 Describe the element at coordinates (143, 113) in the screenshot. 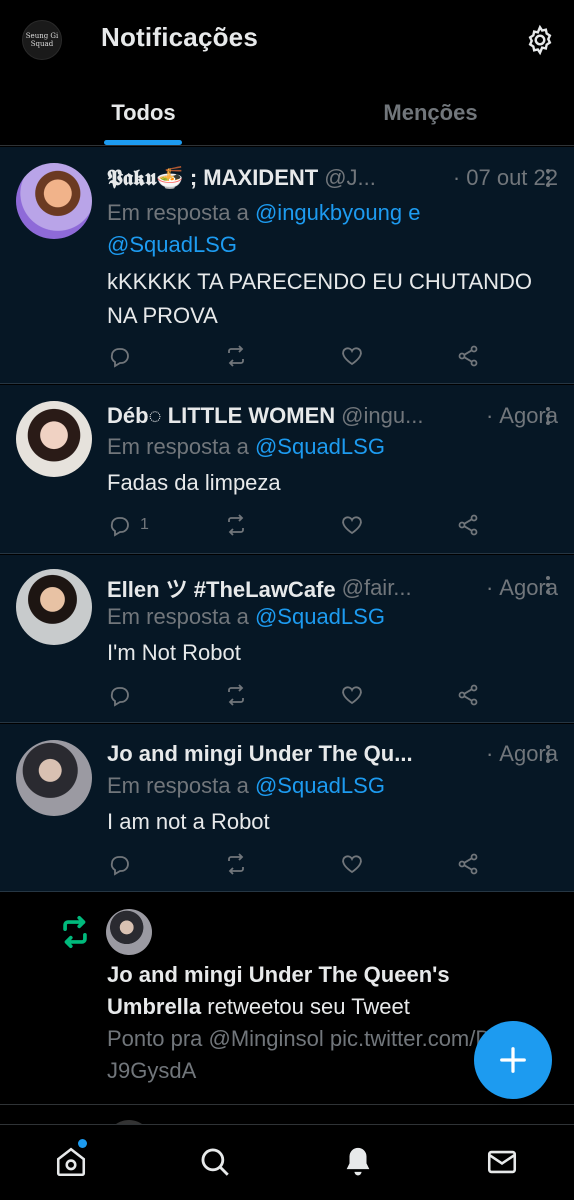

I see `tab-all: Todos` at that location.